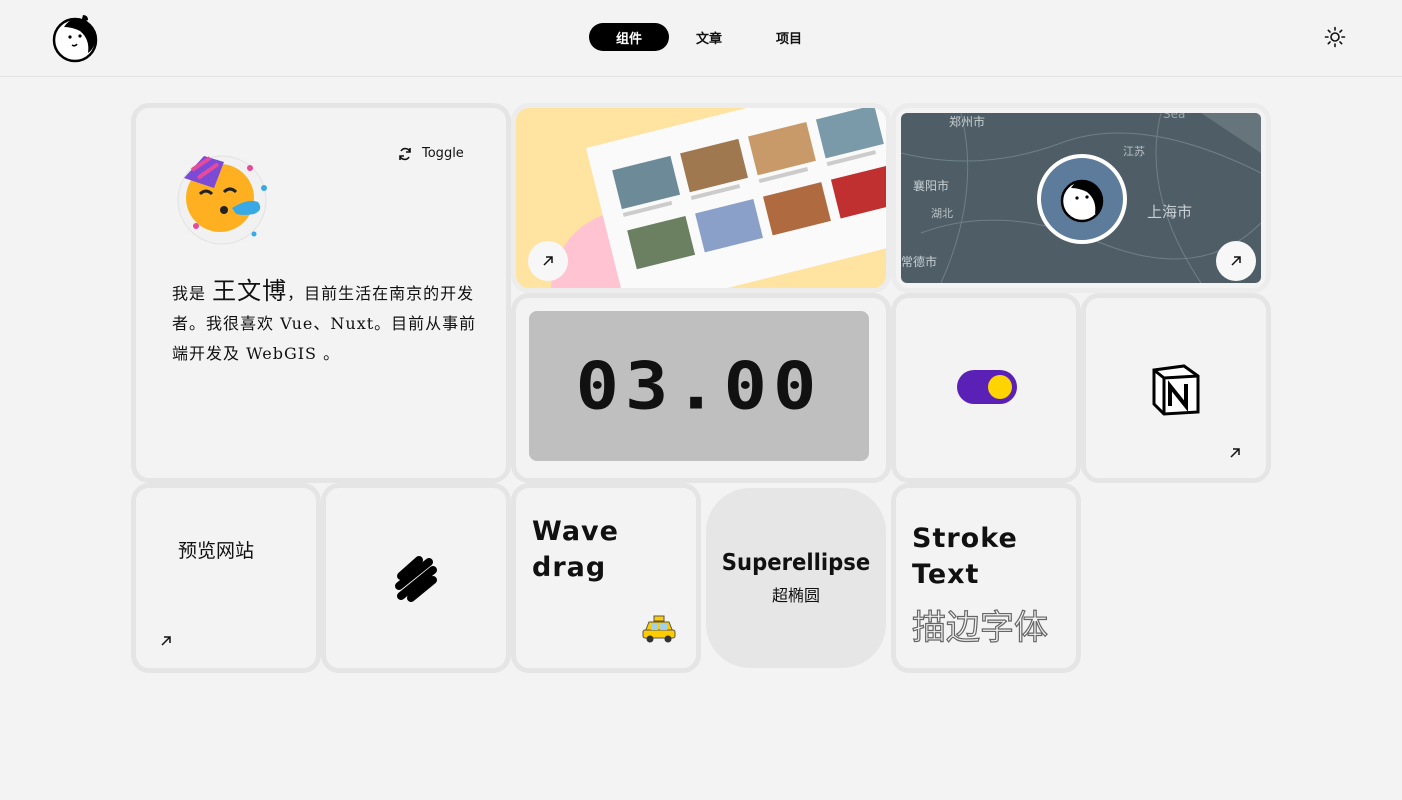  What do you see at coordinates (1335, 37) in the screenshot?
I see `sun-icon` at bounding box center [1335, 37].